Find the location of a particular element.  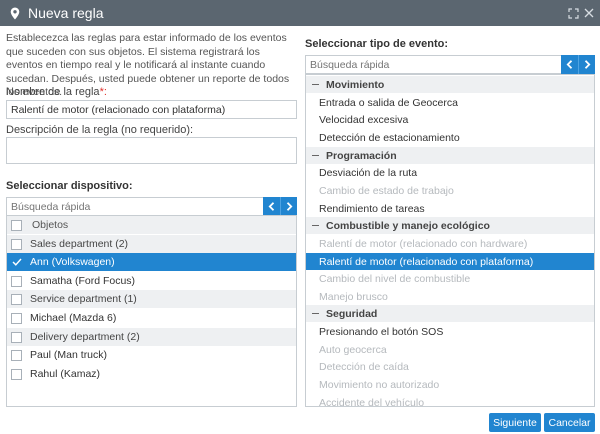

device-search-input is located at coordinates (134, 206).